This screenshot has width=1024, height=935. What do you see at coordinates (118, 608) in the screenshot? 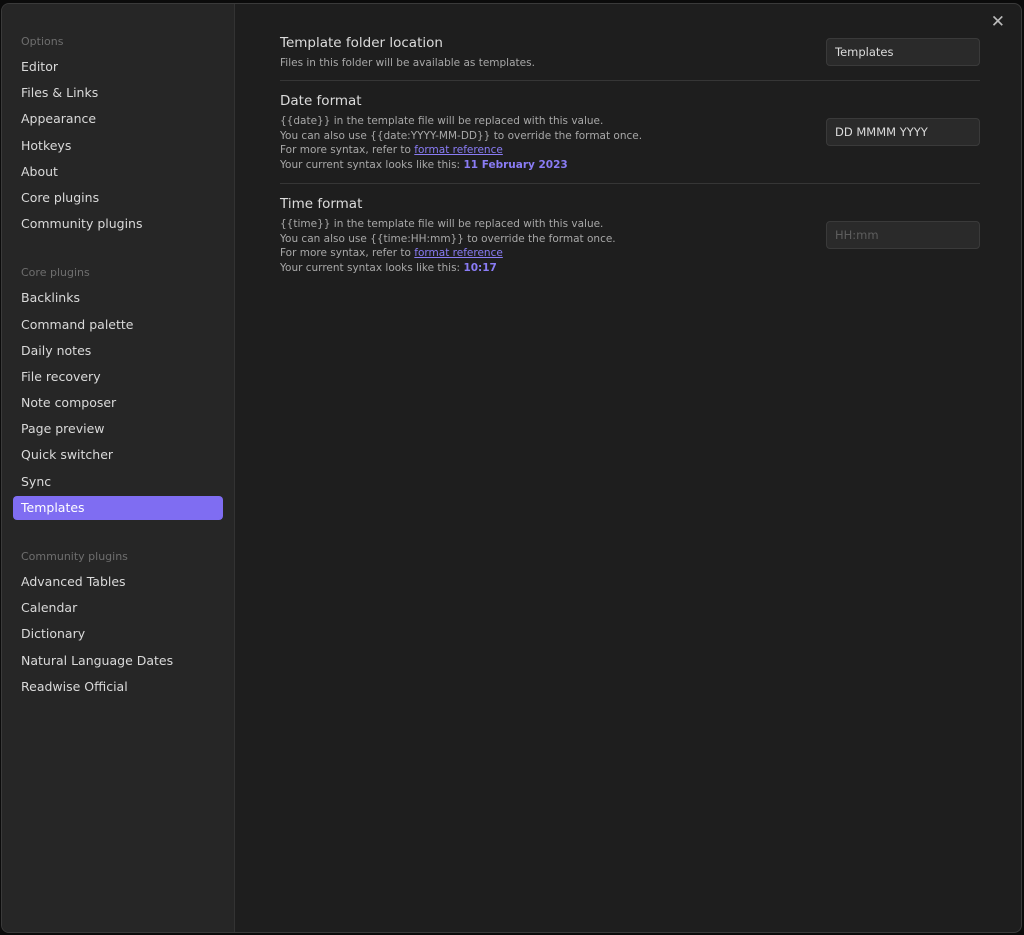
I see `sidebar-item-calendar: Calendar` at bounding box center [118, 608].